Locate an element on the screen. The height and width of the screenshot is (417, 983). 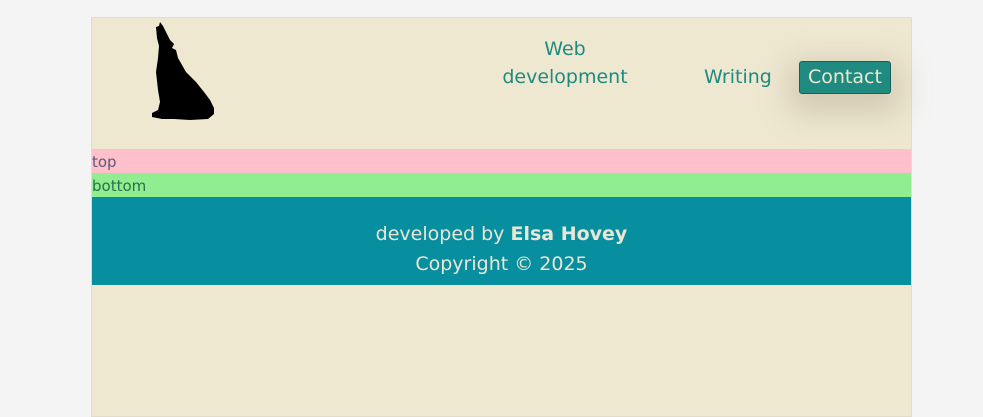
footer-credit: developed by Elsa Hovey is located at coordinates (501, 234).